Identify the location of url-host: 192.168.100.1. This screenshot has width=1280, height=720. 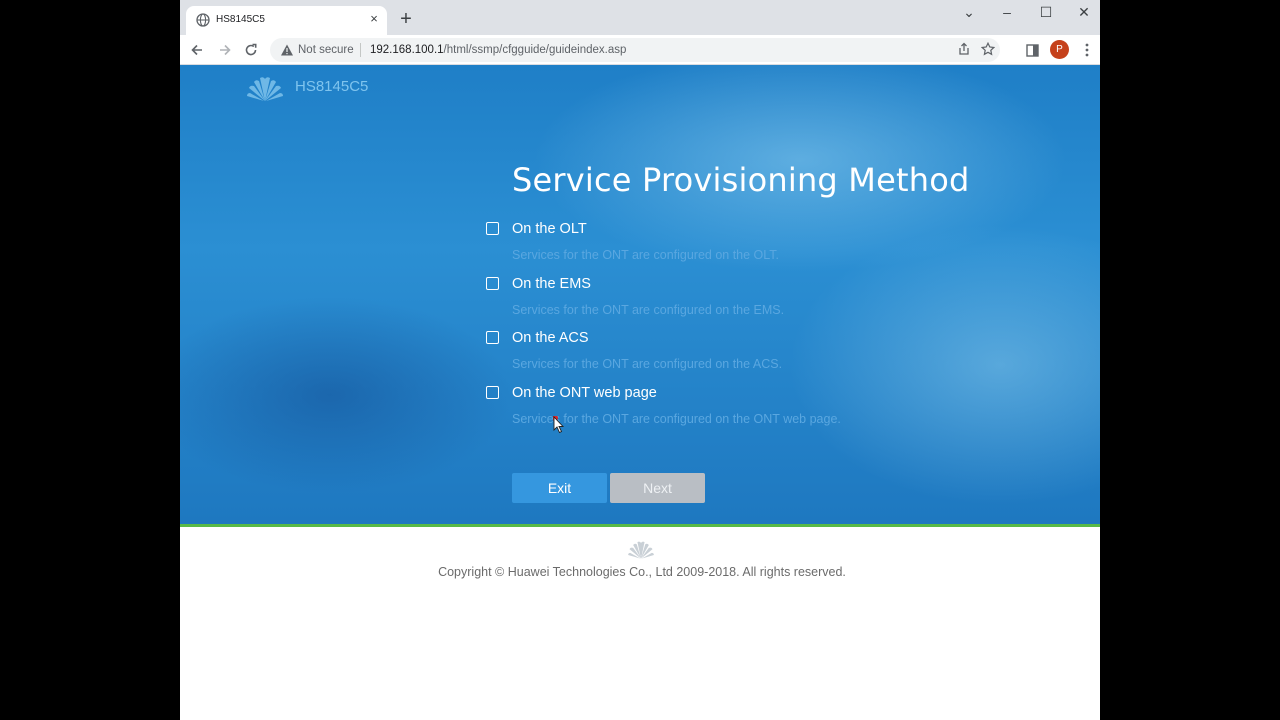
(407, 50).